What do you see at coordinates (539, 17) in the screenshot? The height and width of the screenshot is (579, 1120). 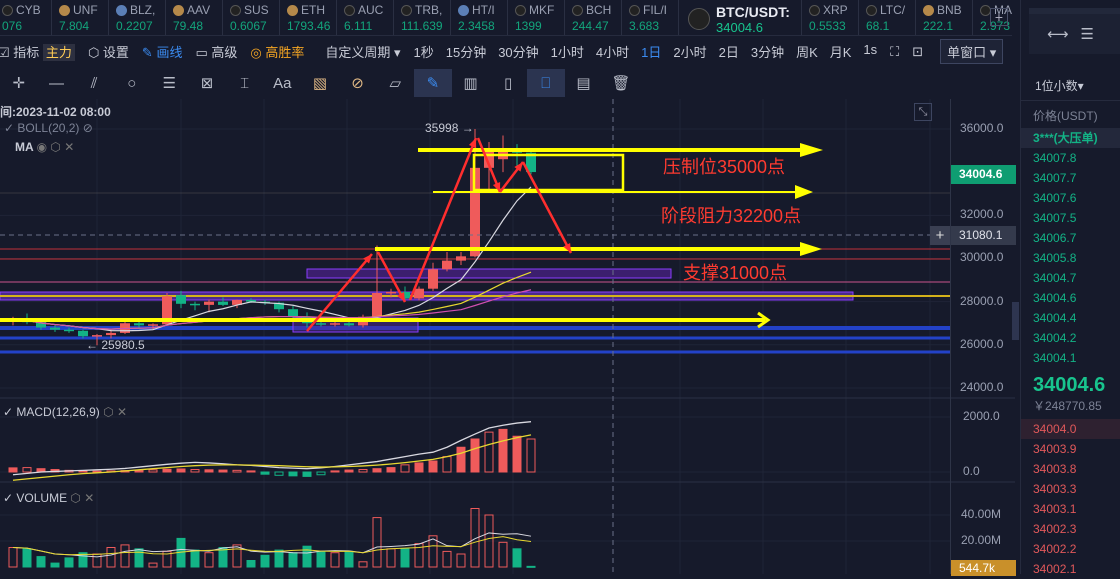 I see `ticker-item: MKF 1399` at bounding box center [539, 17].